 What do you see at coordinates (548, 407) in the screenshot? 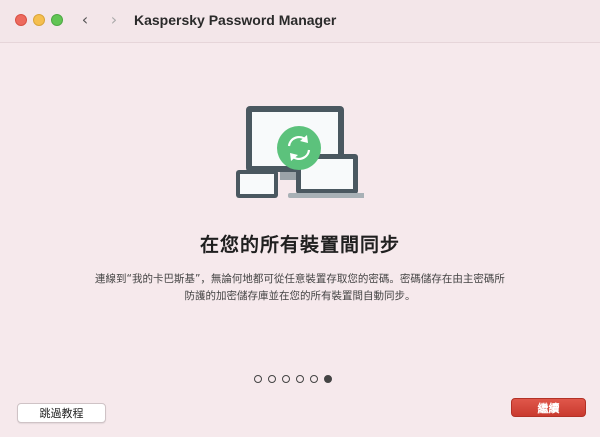
I see `continue-button: 繼續` at bounding box center [548, 407].